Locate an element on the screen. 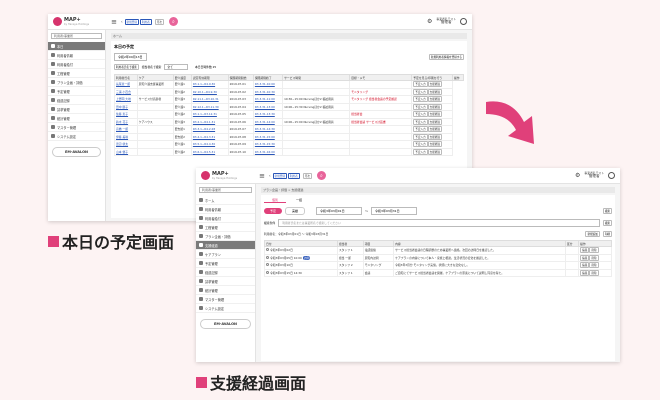 The image size is (660, 400). end-date-link: R3.3.31-14:00 is located at coordinates (268, 121).